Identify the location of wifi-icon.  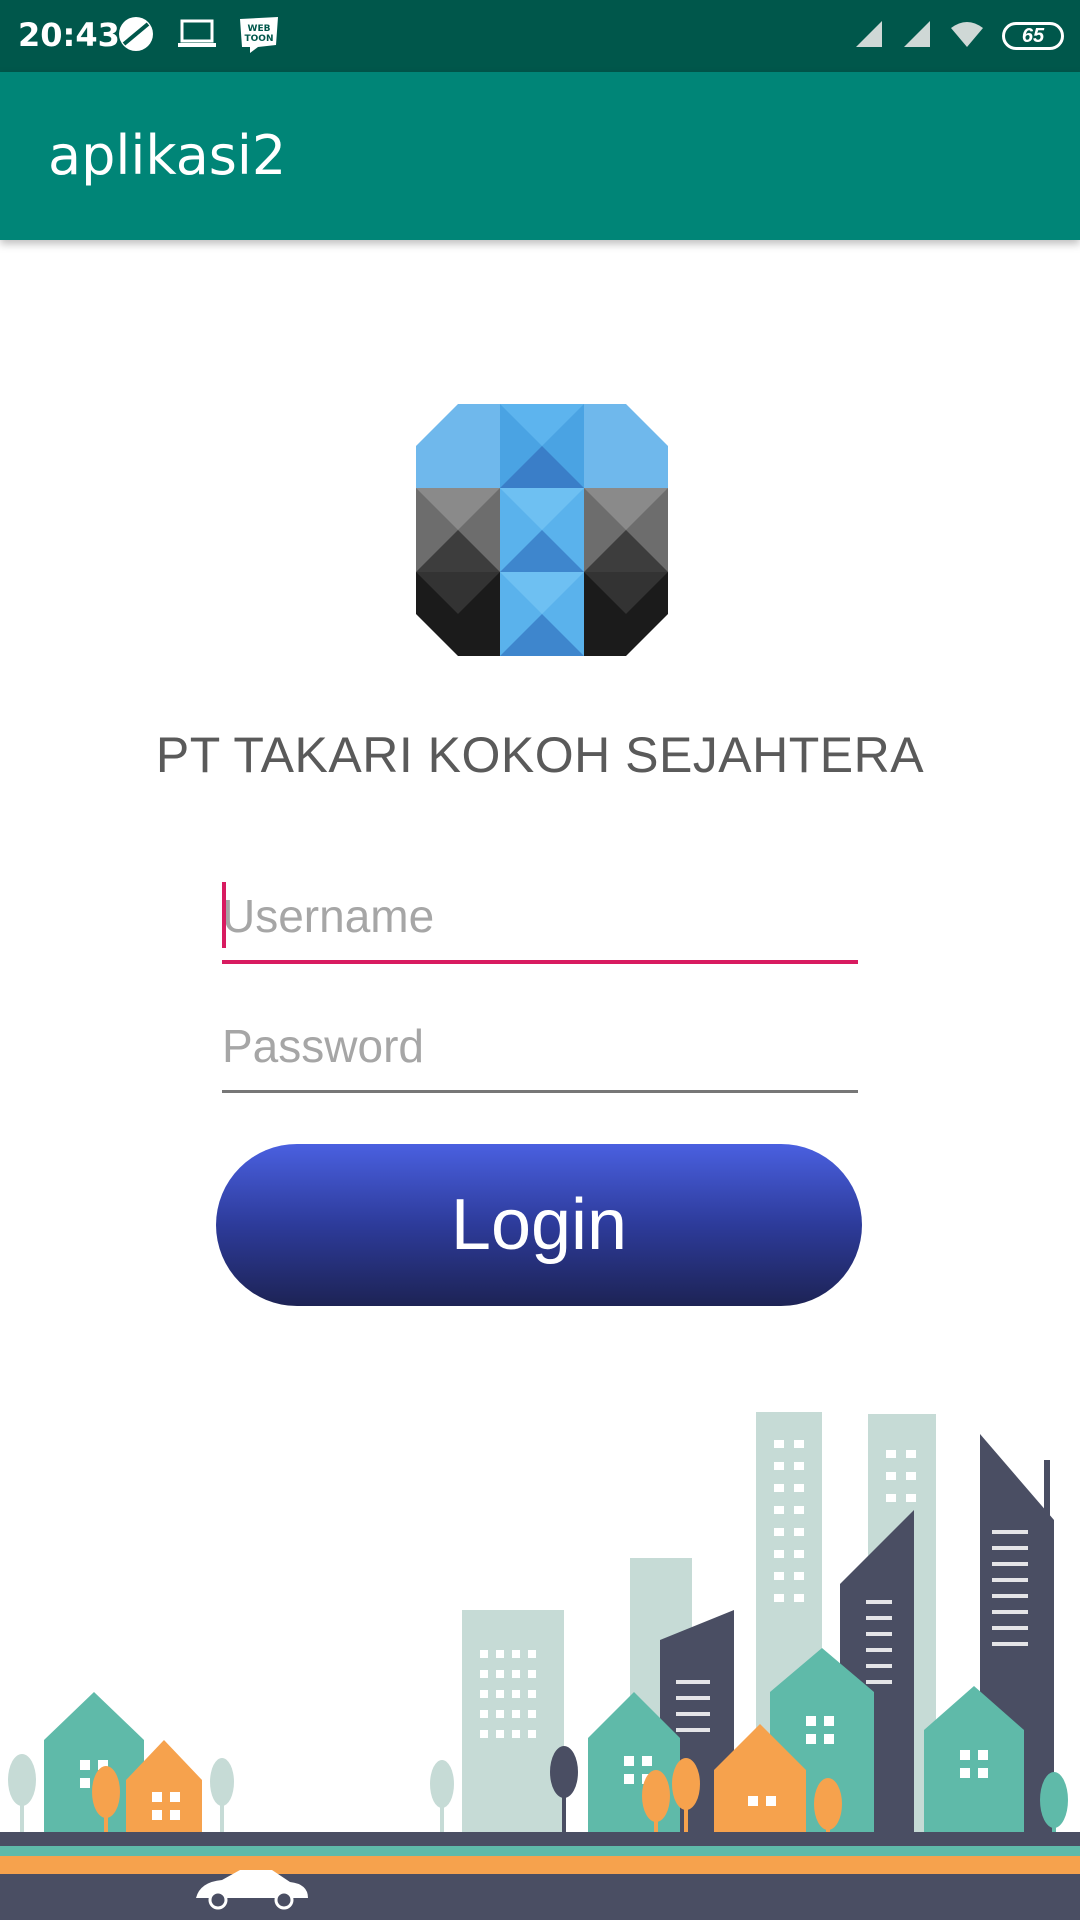
(967, 36).